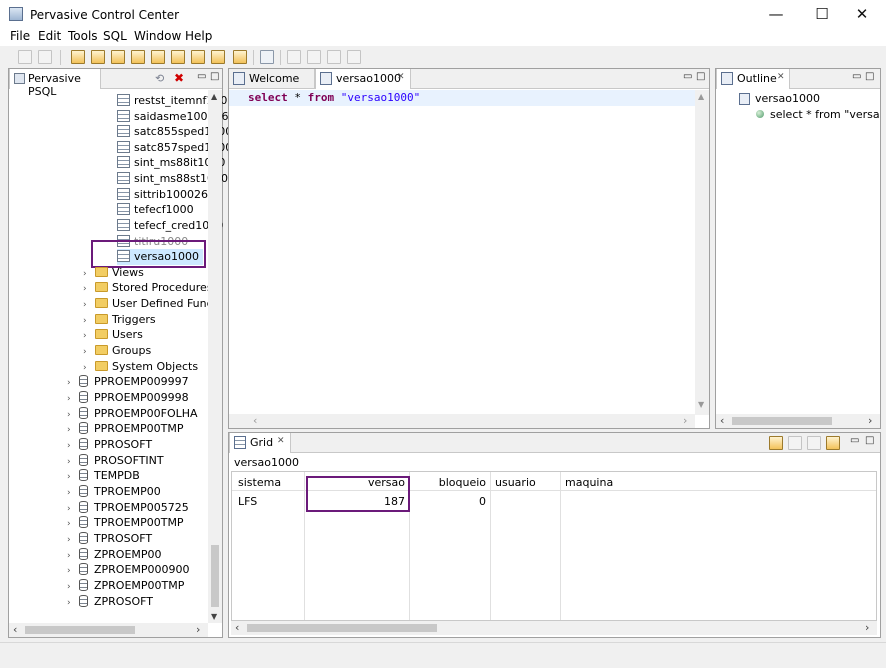 Image resolution: width=886 pixels, height=668 pixels. What do you see at coordinates (779, 99) in the screenshot?
I see `outline-root: versao1000` at bounding box center [779, 99].